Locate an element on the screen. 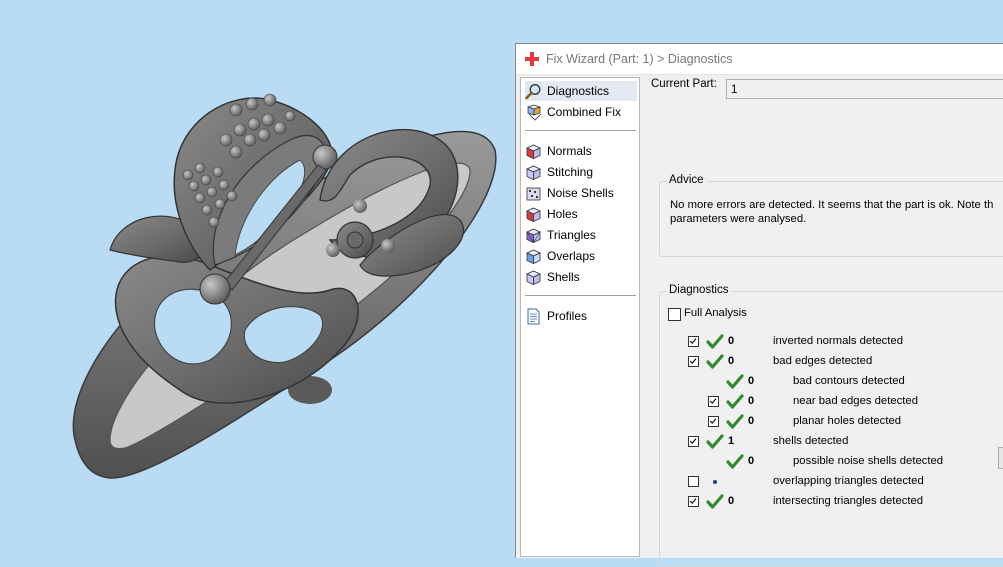 The width and height of the screenshot is (1003, 567). diagnostic-row: 0 bad edges detected is located at coordinates (831, 362).